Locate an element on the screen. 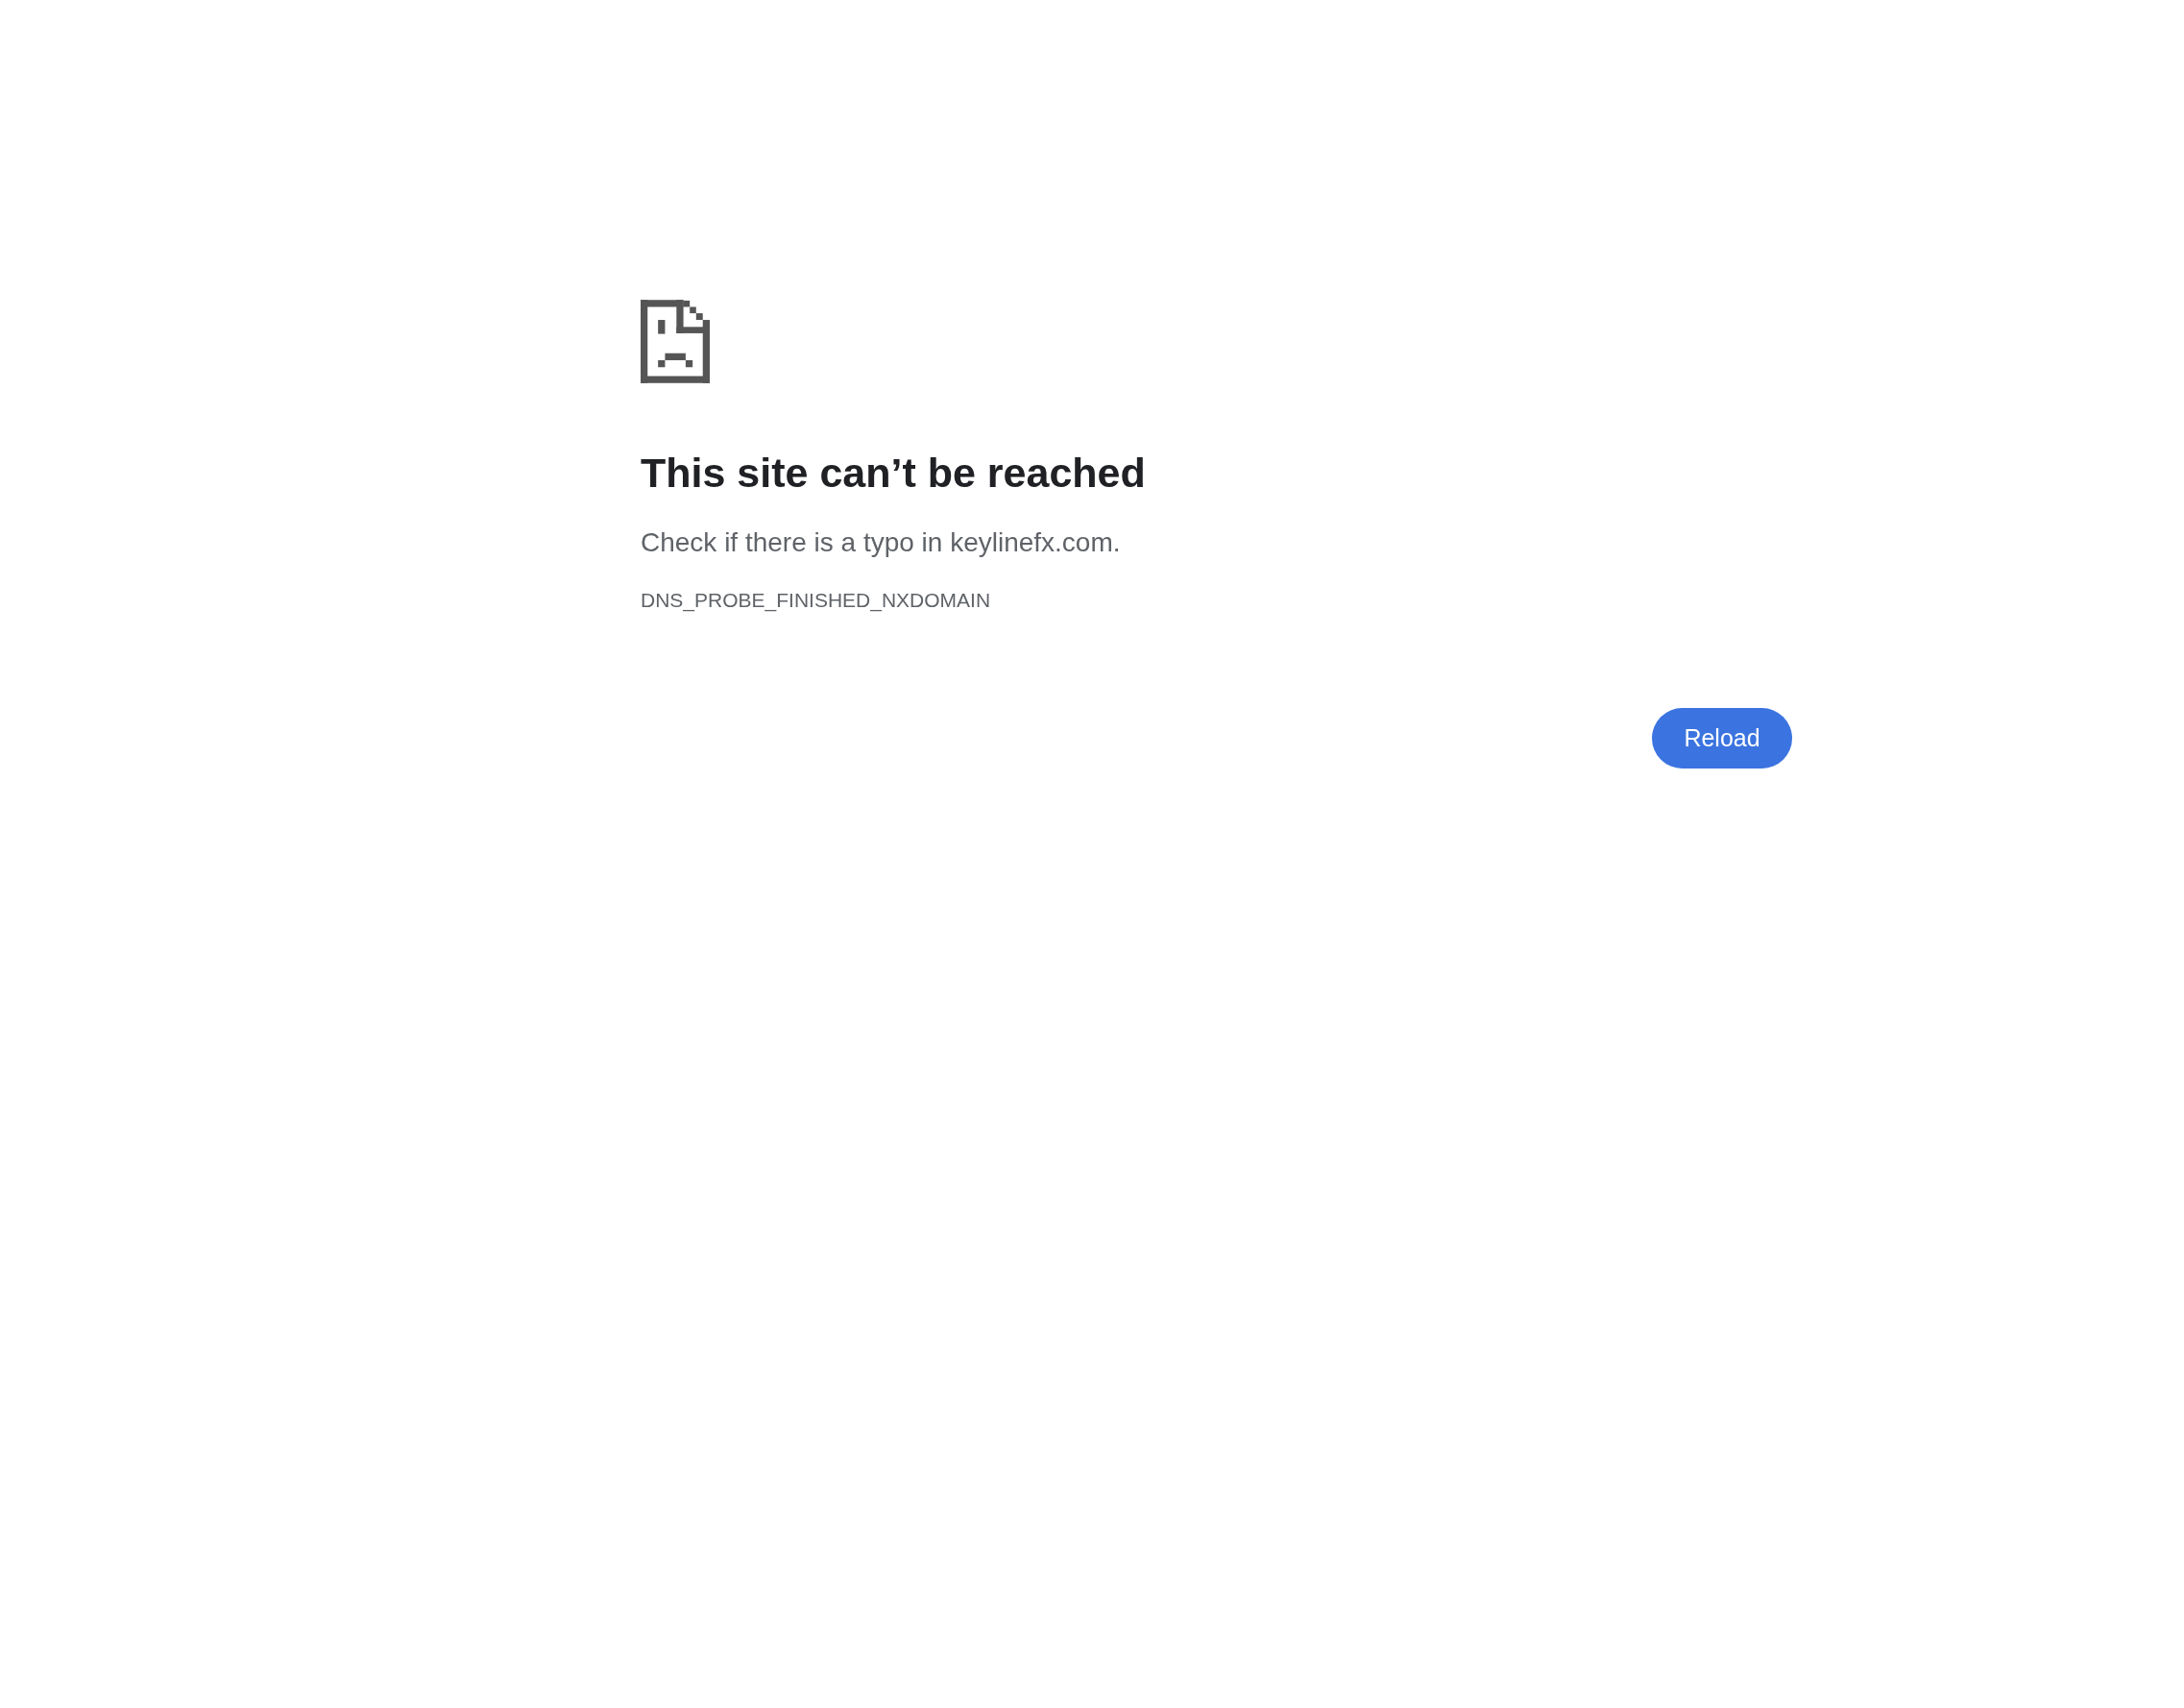 This screenshot has height=1708, width=2184. reload-button: Reload is located at coordinates (1722, 738).